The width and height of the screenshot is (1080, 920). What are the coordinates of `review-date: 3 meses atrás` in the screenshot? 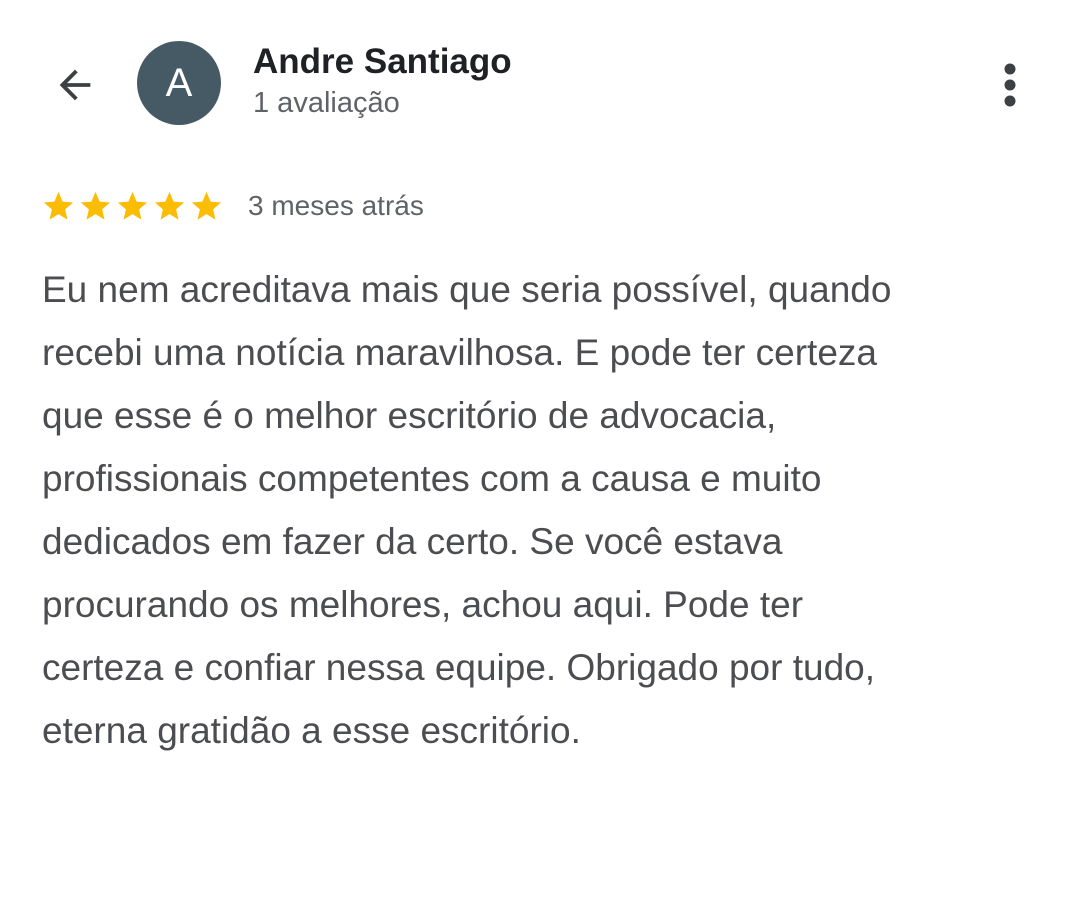 It's located at (336, 205).